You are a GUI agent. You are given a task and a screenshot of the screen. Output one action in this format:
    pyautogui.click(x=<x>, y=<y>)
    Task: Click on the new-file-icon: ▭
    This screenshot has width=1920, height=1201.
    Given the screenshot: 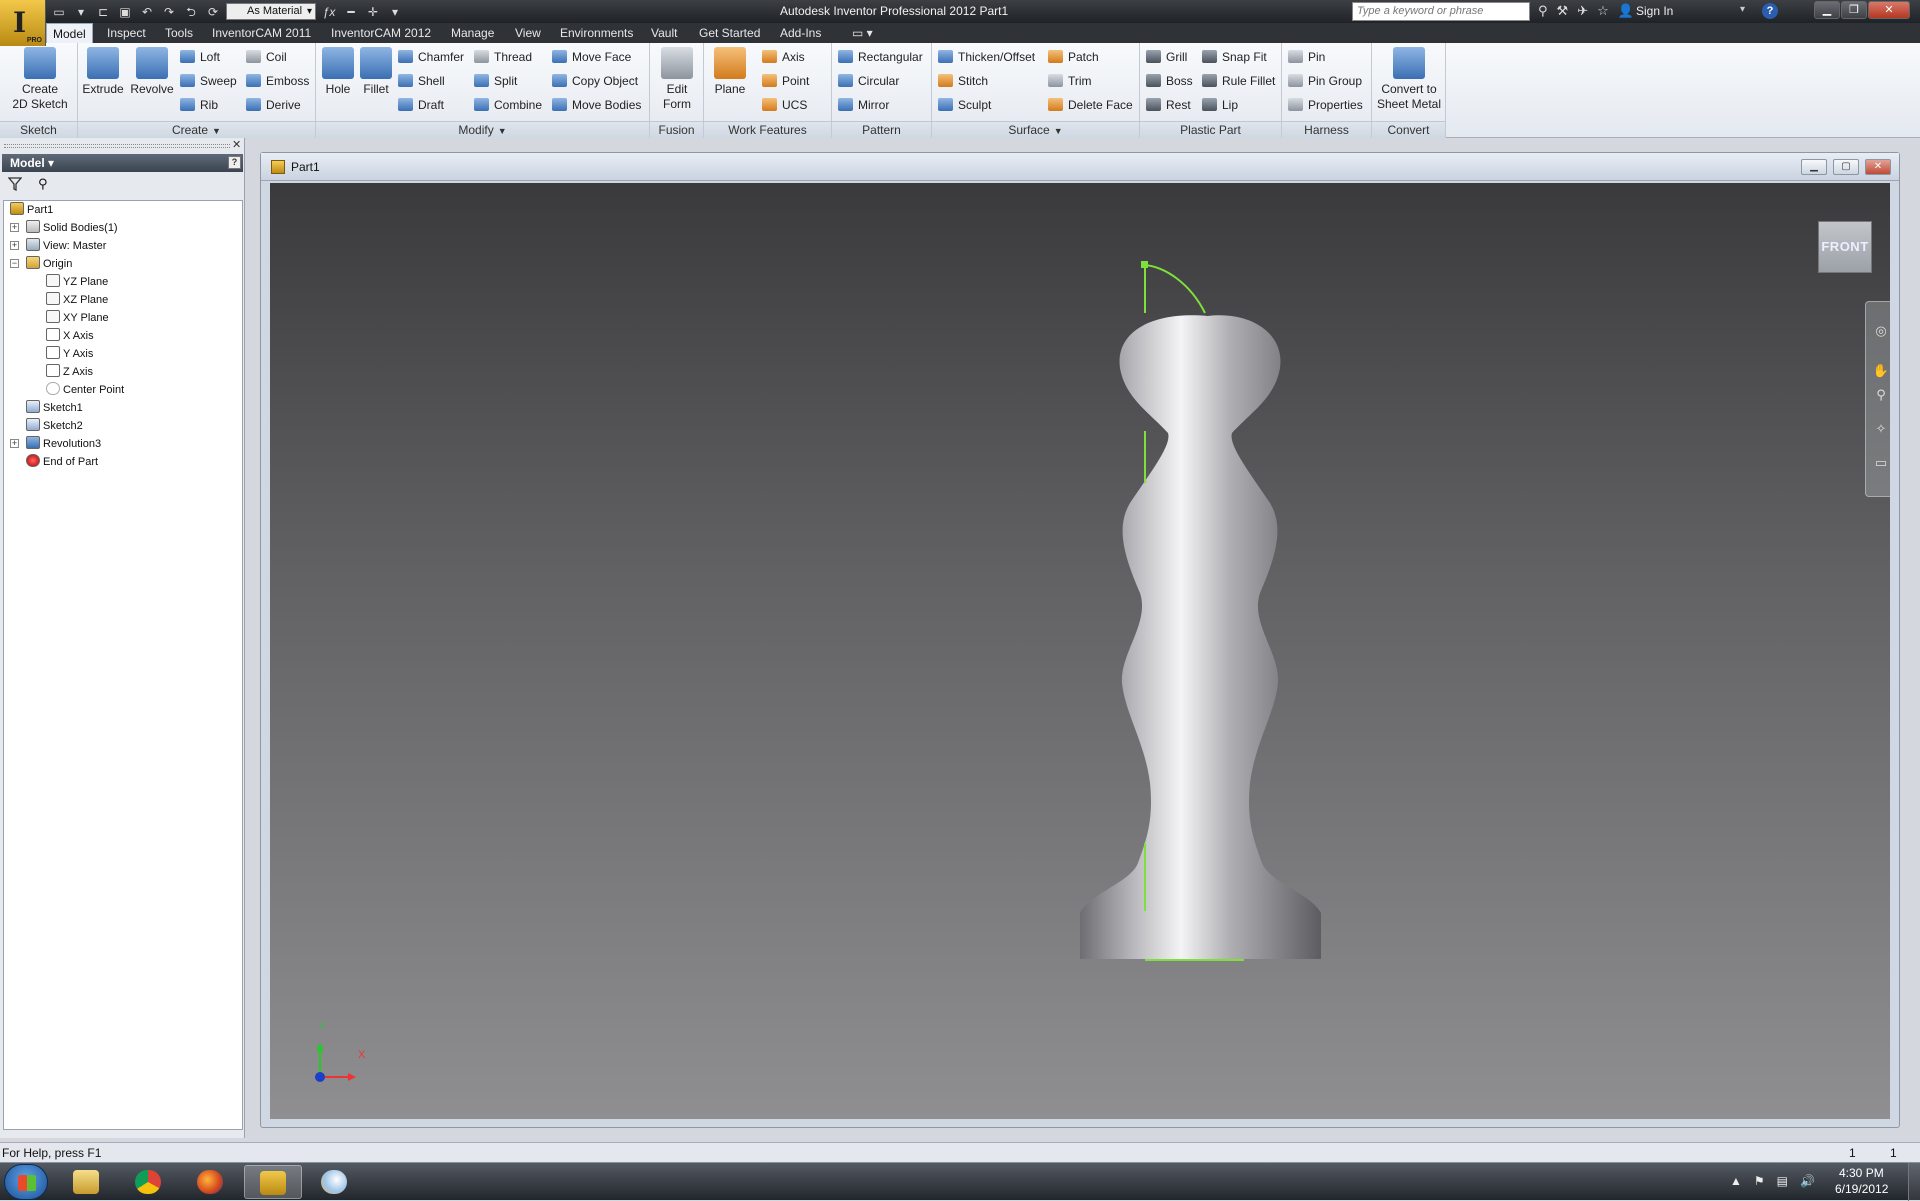 What is the action you would take?
    pyautogui.click(x=59, y=12)
    